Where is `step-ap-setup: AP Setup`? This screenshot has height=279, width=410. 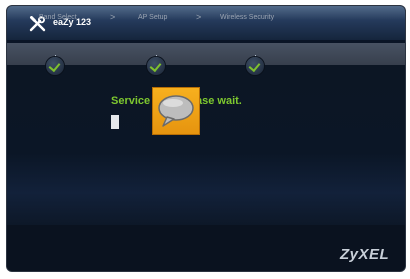 step-ap-setup: AP Setup is located at coordinates (153, 17).